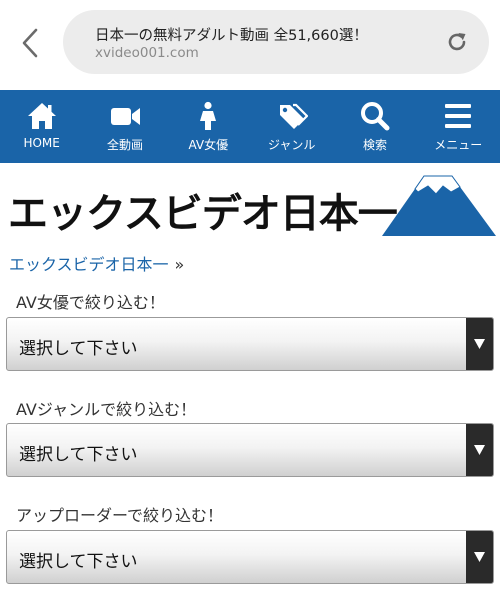 This screenshot has height=605, width=500. What do you see at coordinates (41, 143) in the screenshot?
I see `nav-label-home: HOME` at bounding box center [41, 143].